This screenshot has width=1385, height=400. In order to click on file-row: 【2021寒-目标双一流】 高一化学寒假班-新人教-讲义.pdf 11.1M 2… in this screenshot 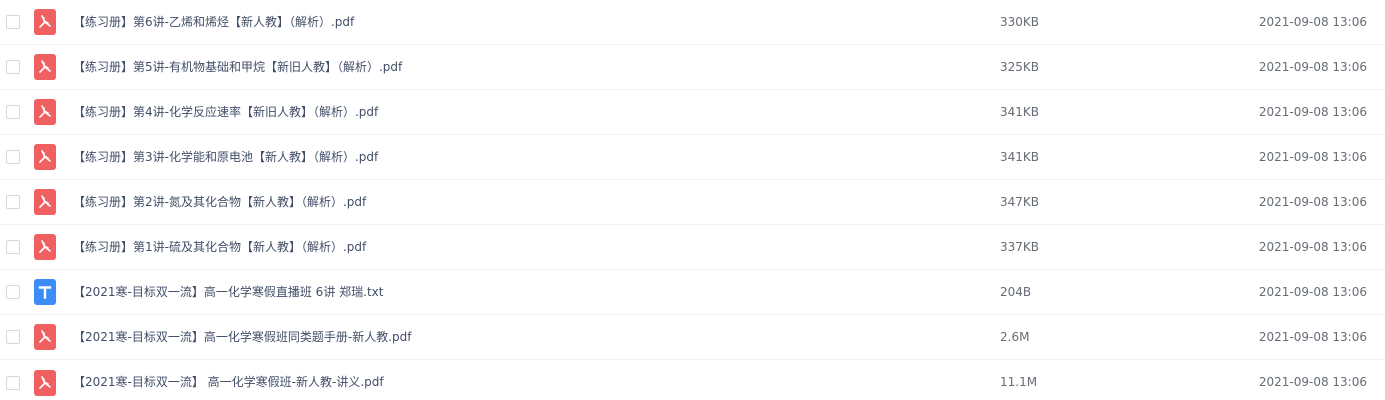, I will do `click(692, 380)`.